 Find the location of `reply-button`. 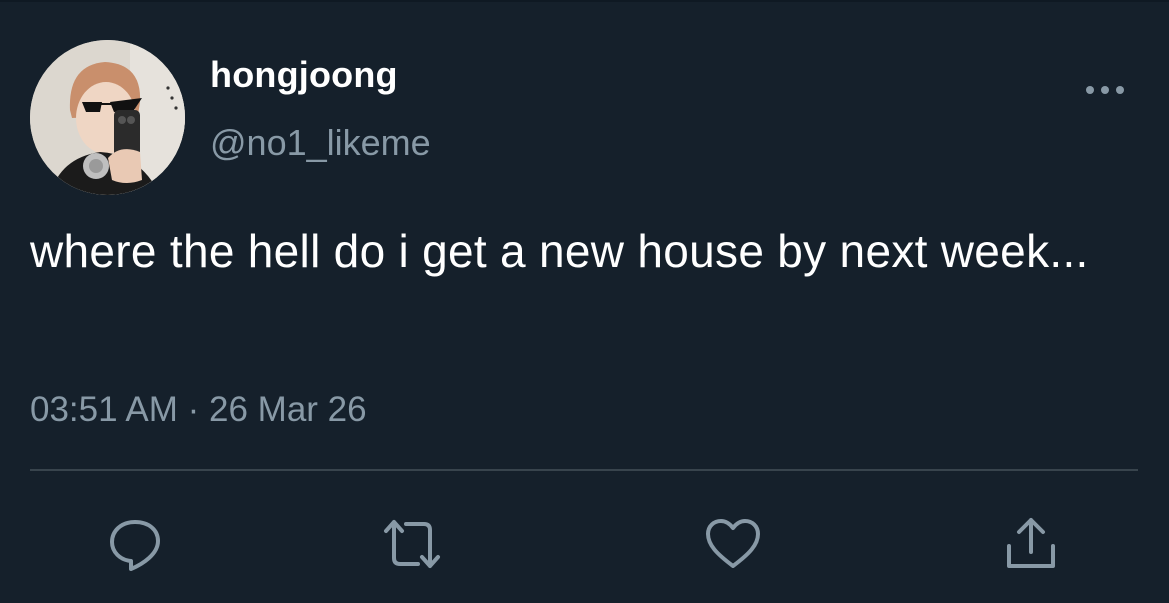

reply-button is located at coordinates (135, 544).